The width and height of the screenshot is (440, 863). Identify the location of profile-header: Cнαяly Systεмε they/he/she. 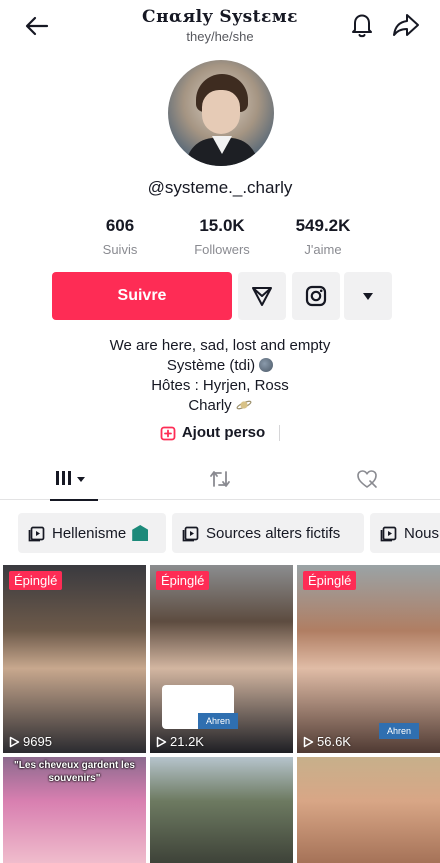
(220, 26).